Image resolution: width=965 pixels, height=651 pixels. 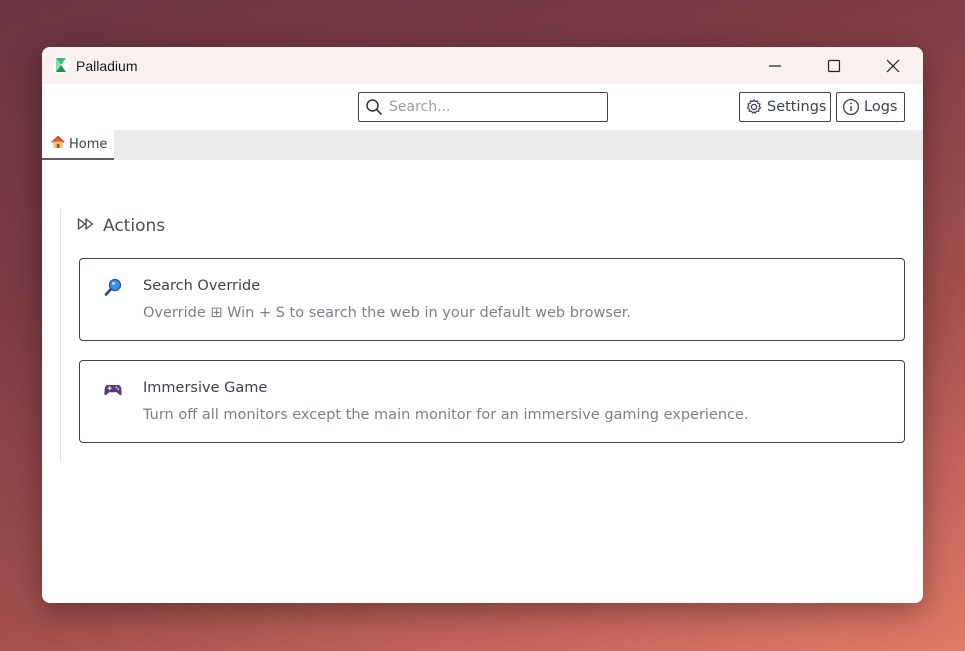 What do you see at coordinates (61, 65) in the screenshot?
I see `palladium-logo-icon` at bounding box center [61, 65].